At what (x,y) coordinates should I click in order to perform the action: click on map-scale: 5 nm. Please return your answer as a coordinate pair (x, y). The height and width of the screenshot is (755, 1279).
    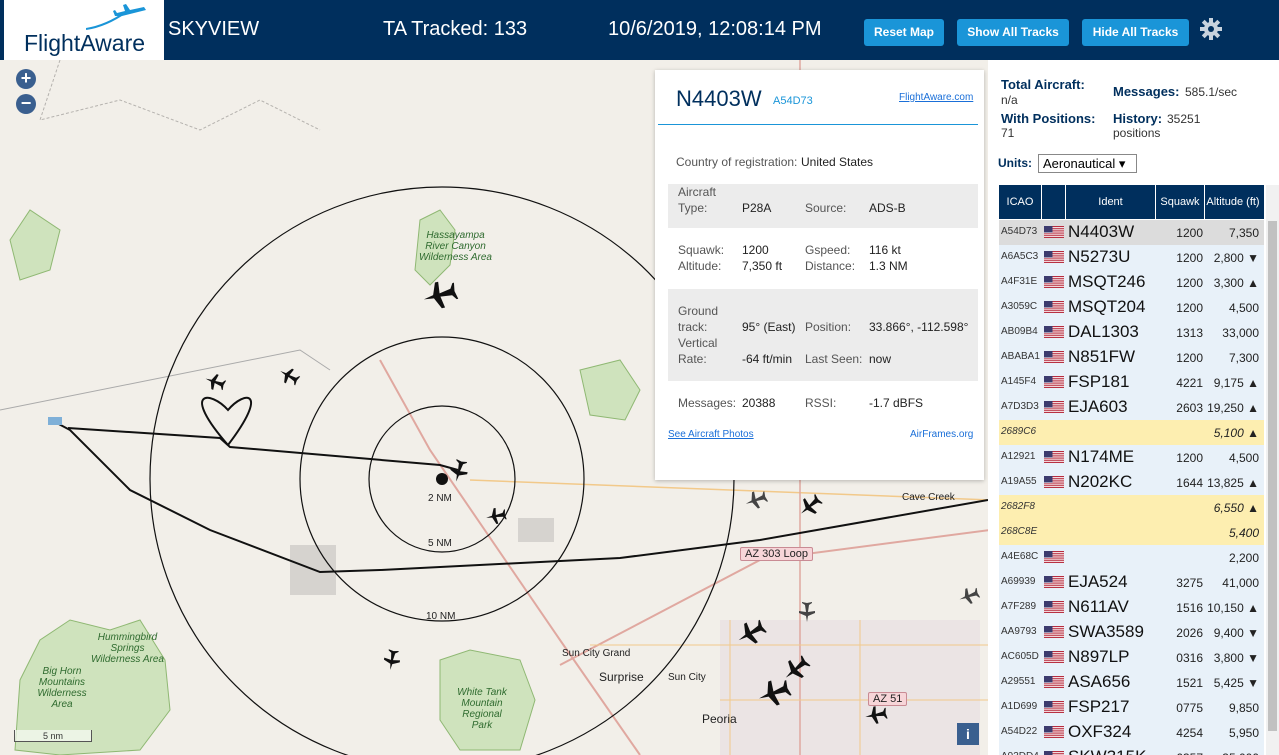
    Looking at the image, I should click on (53, 736).